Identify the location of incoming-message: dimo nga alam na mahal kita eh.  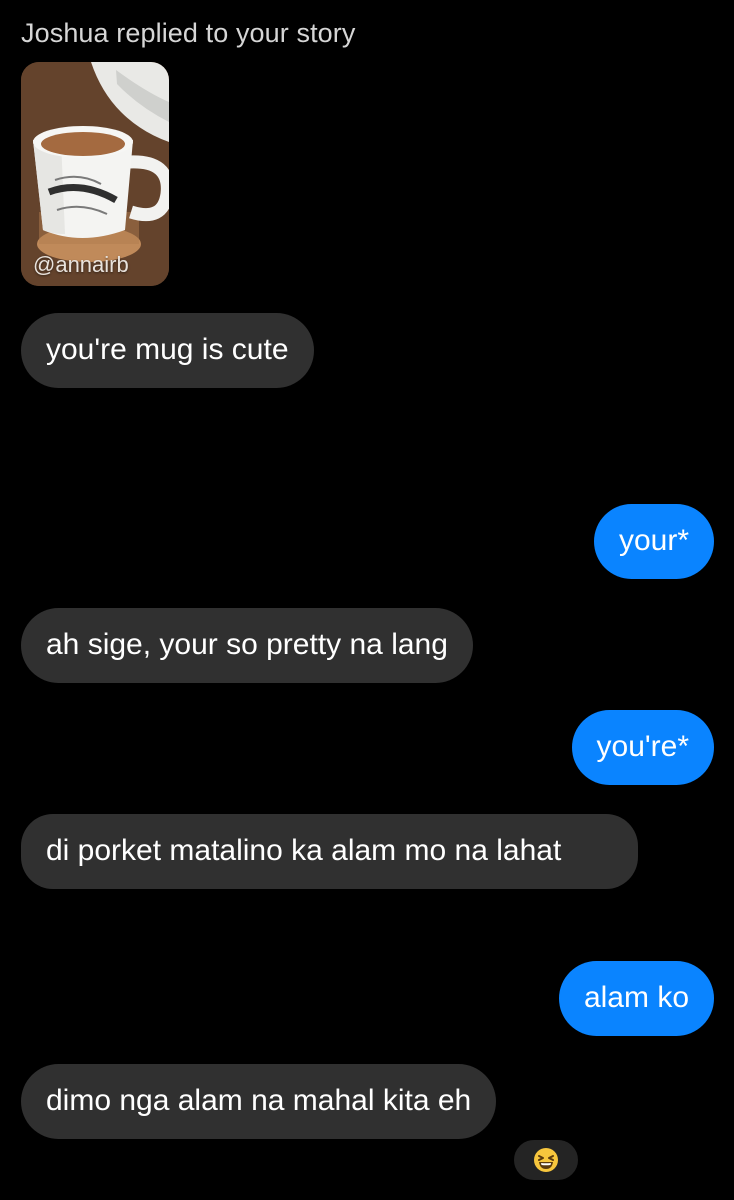
(259, 1101).